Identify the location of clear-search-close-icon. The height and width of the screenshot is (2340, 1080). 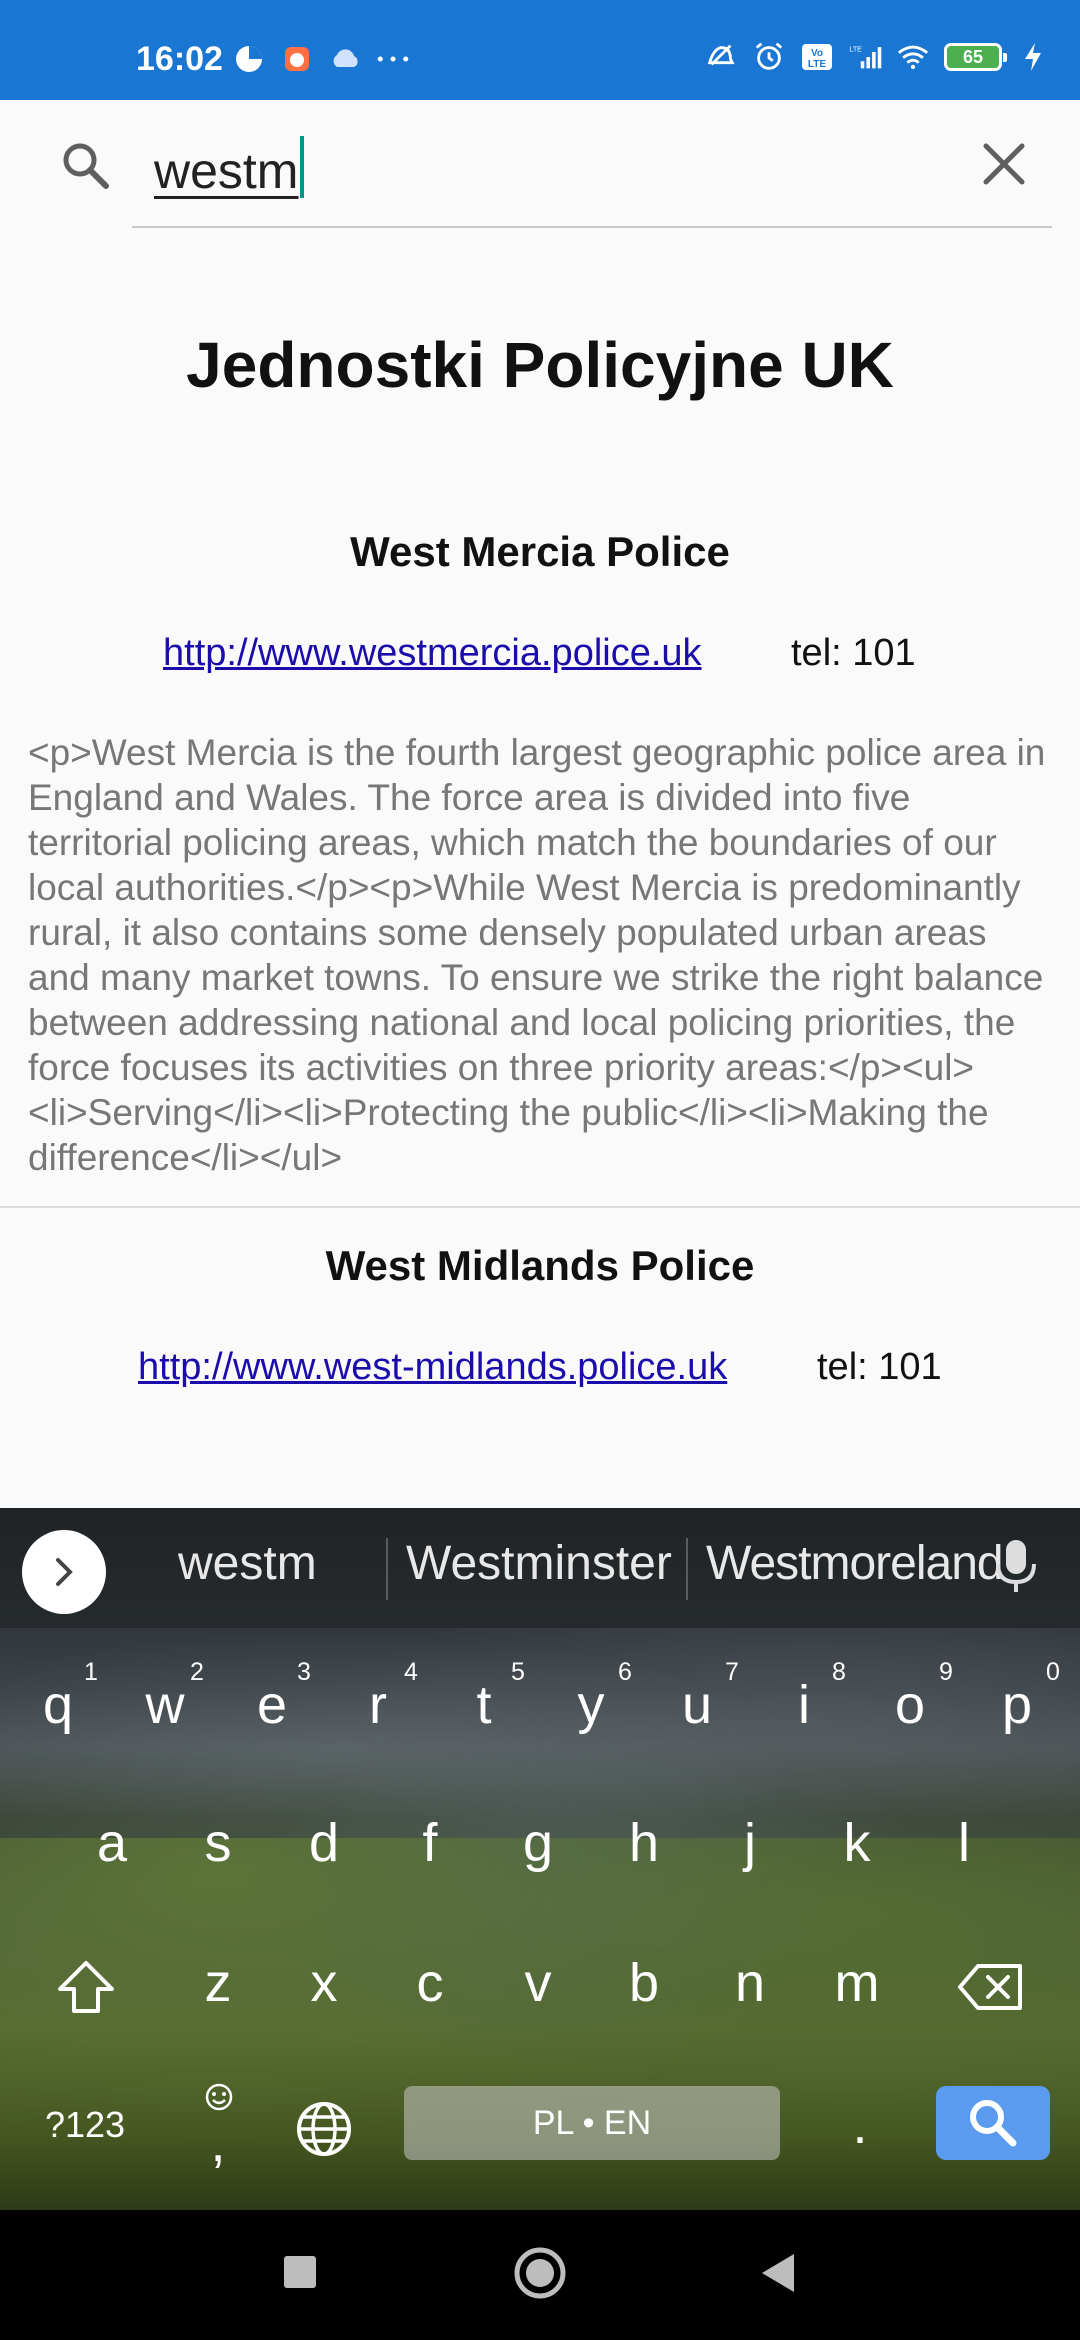
(1004, 166).